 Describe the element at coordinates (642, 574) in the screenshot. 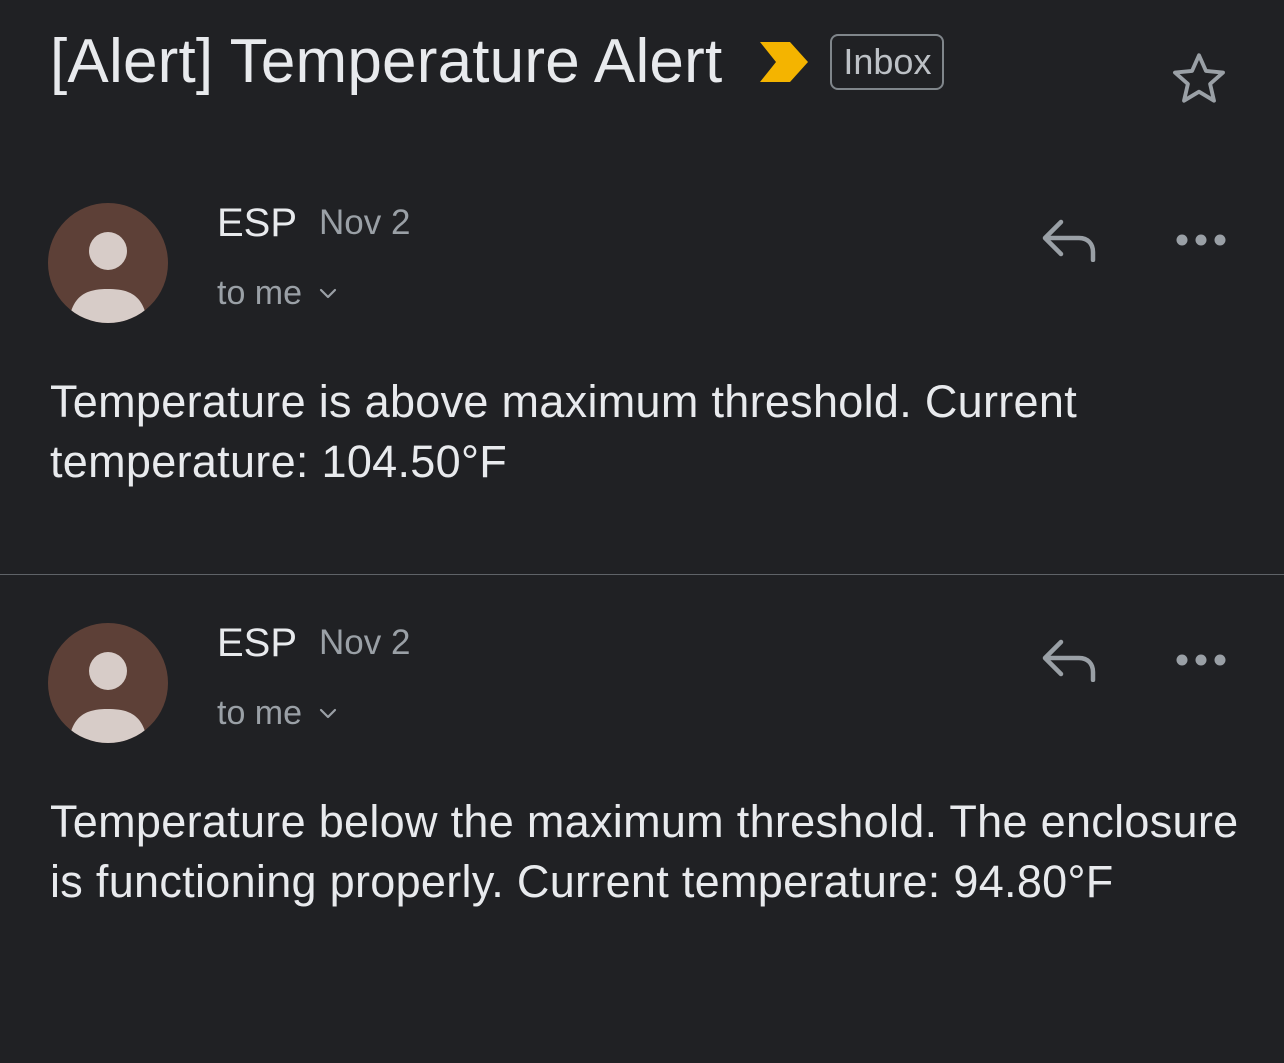

I see `message-divider` at that location.